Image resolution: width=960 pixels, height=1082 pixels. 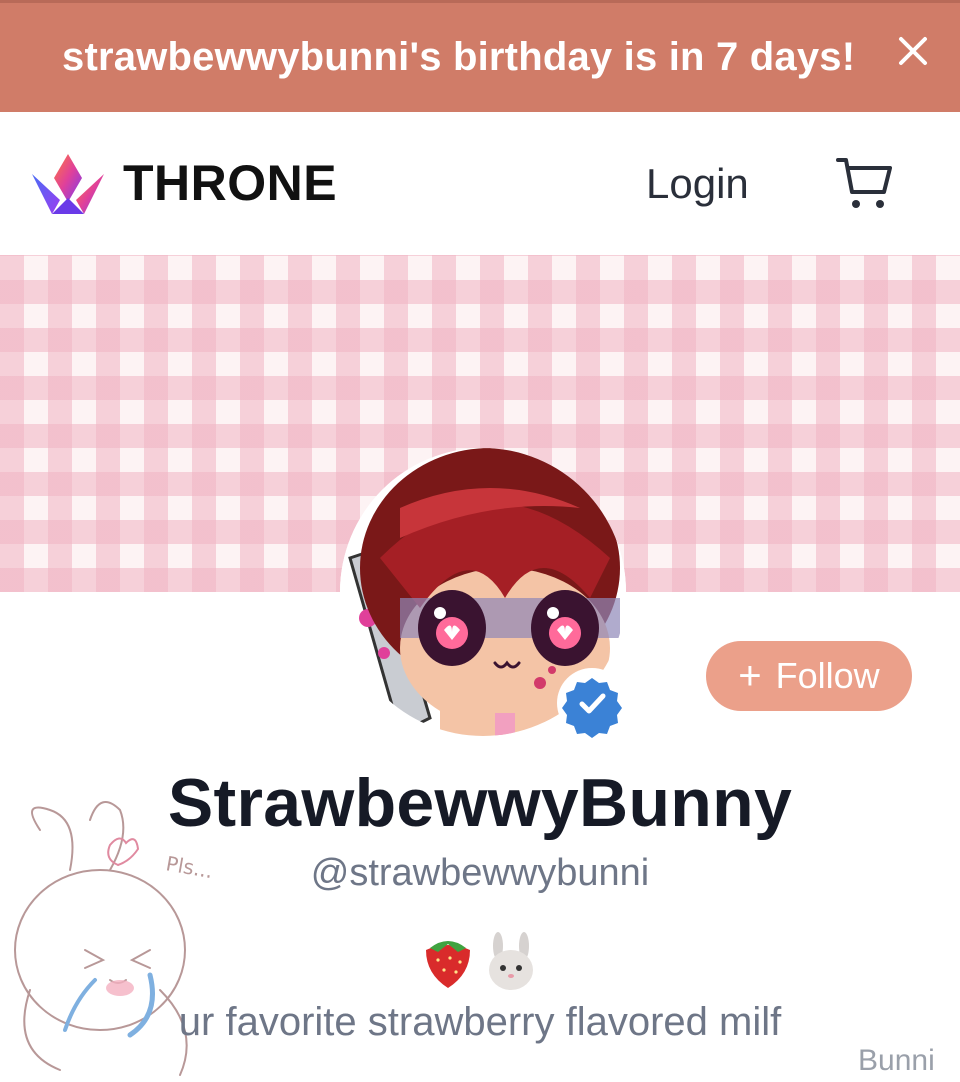 I want to click on bio-emojis, so click(x=483, y=962).